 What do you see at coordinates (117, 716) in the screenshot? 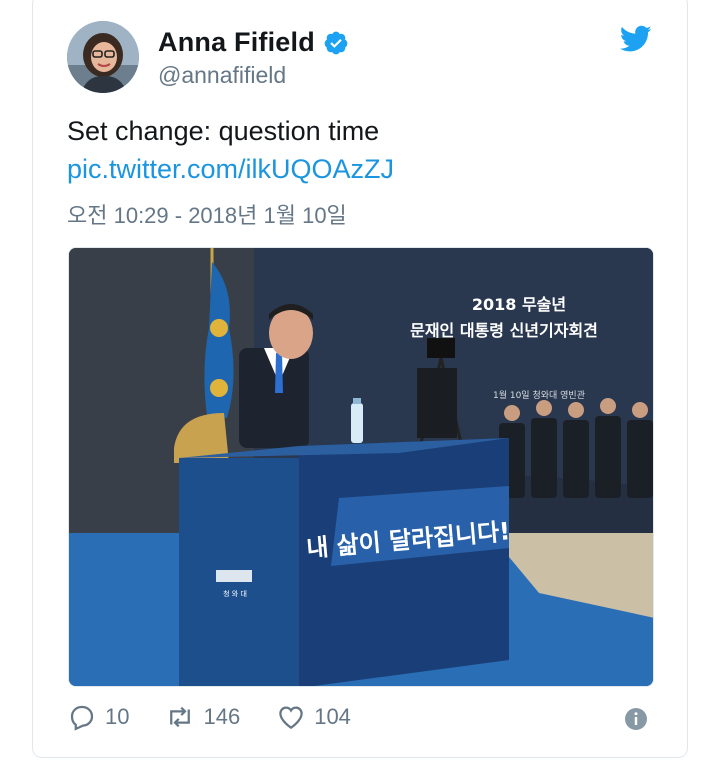
I see `reply-count: 10` at bounding box center [117, 716].